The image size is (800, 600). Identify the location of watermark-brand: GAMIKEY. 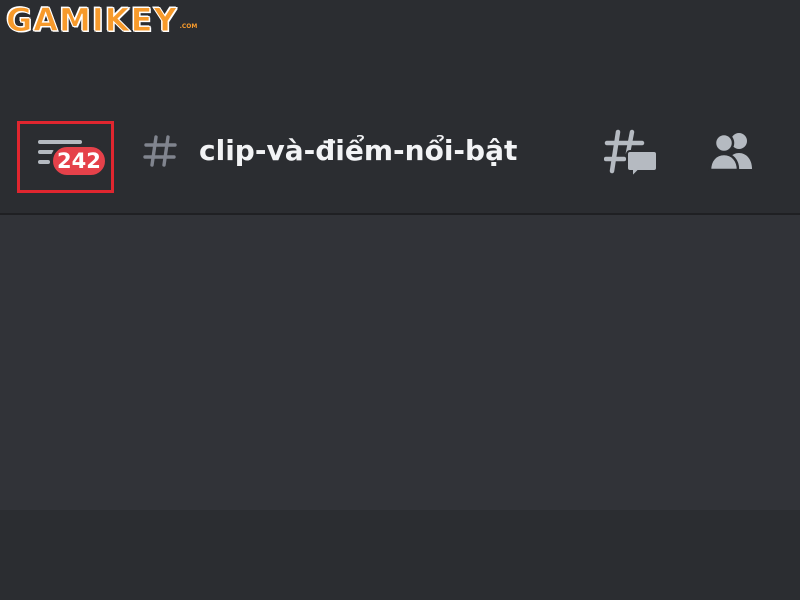
(92, 20).